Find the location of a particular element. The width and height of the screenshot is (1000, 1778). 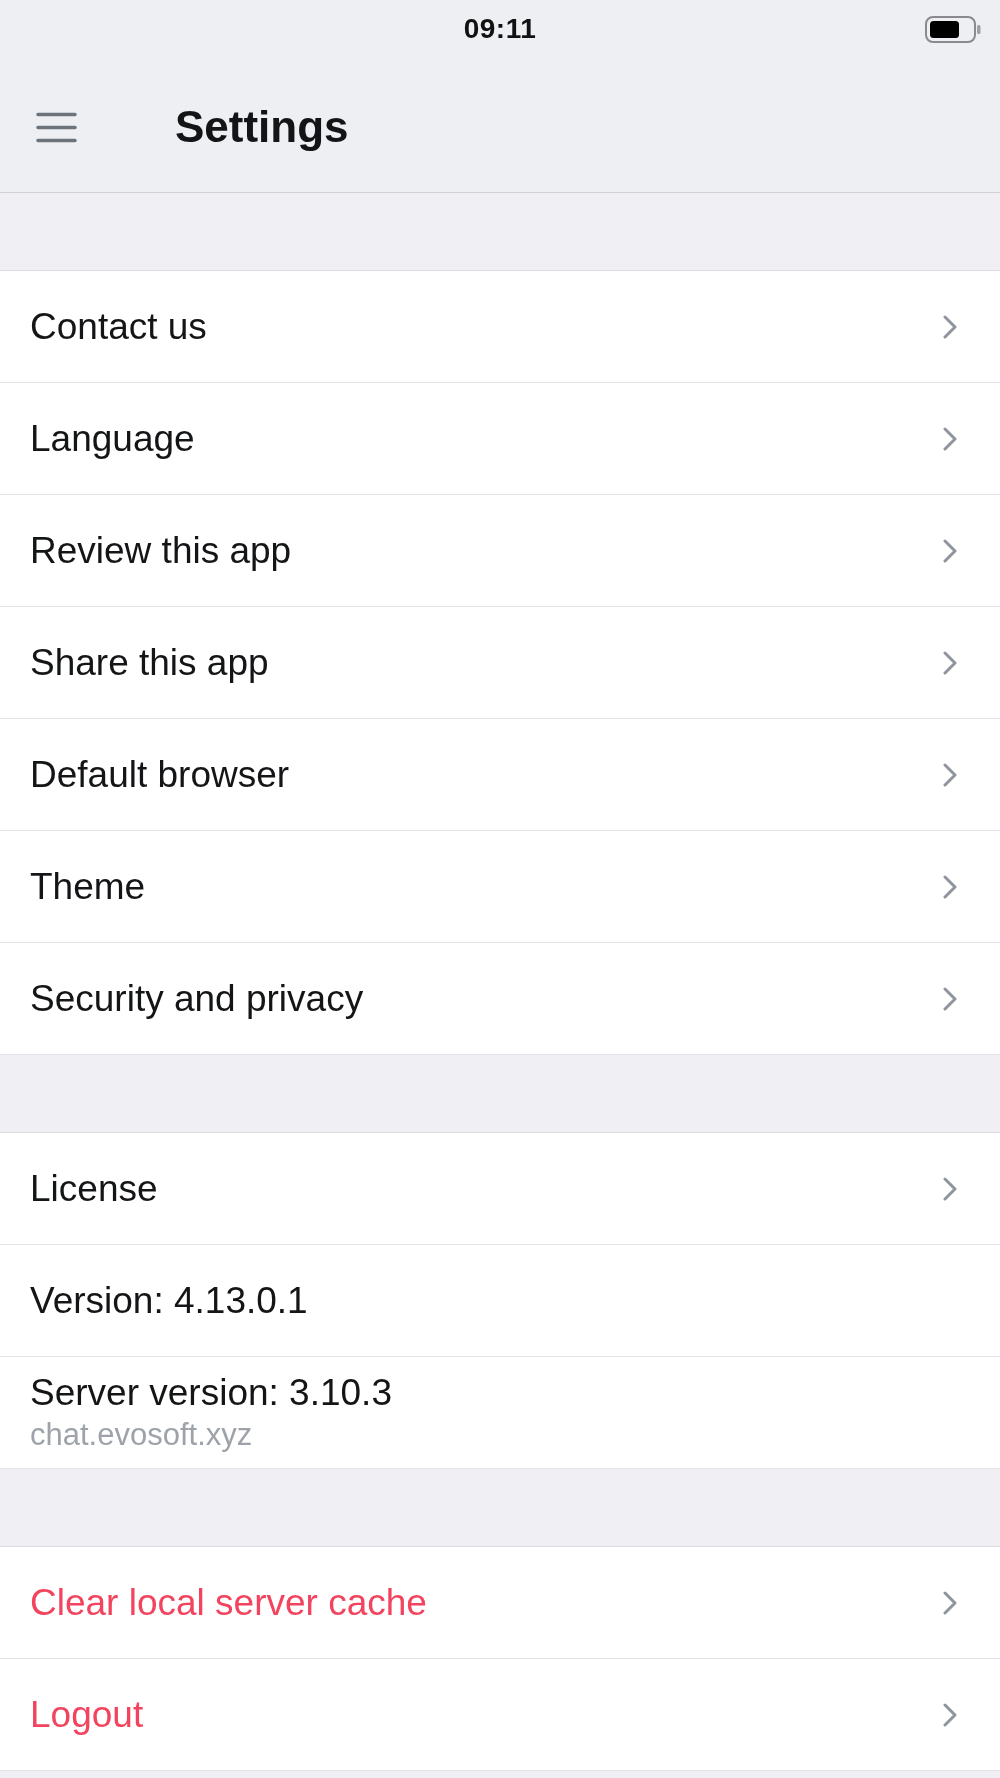

info-text: Version: 4.13.0.1 is located at coordinates (169, 1300).